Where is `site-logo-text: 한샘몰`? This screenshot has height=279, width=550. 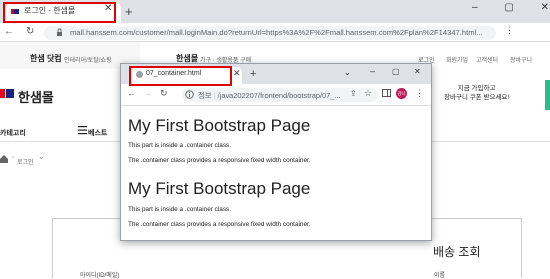
site-logo-text: 한샘몰 is located at coordinates (36, 96).